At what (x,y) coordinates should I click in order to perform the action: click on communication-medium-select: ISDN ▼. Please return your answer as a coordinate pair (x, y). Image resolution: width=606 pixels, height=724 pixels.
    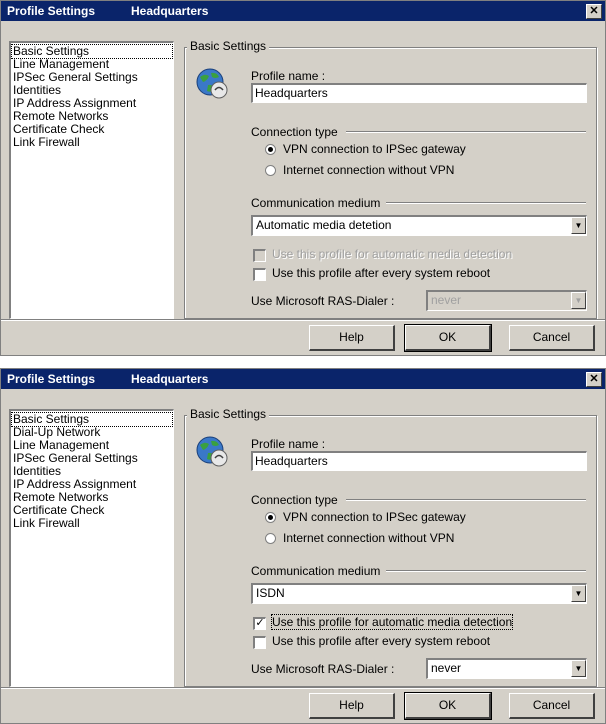
    Looking at the image, I should click on (419, 593).